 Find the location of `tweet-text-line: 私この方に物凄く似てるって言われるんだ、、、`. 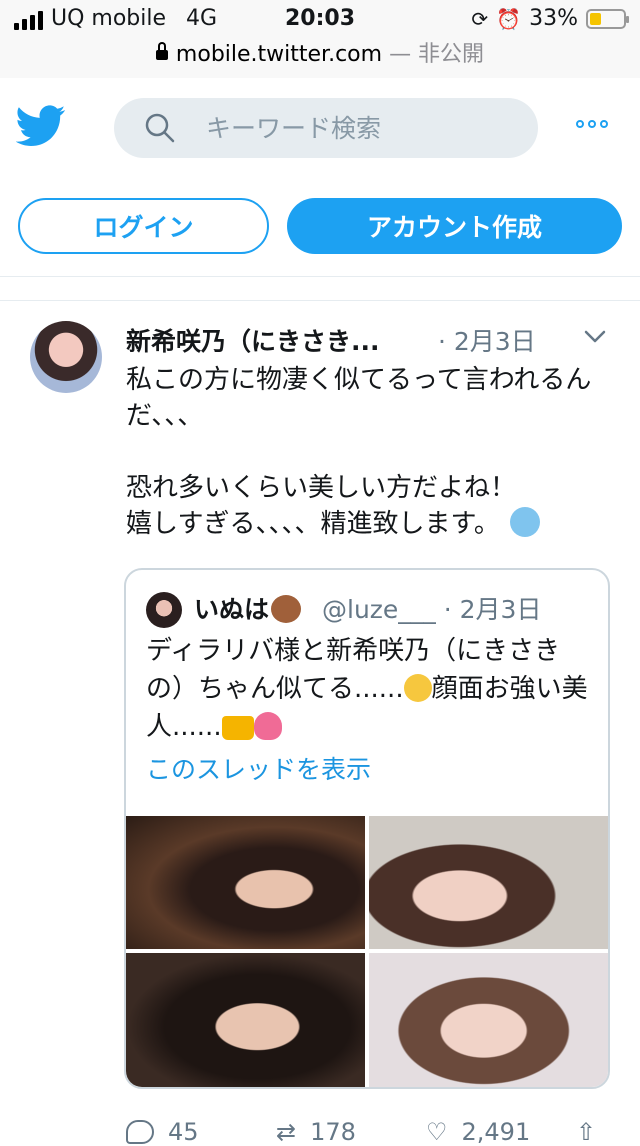

tweet-text-line: 私この方に物凄く似てるって言われるんだ、、、 is located at coordinates (359, 398).